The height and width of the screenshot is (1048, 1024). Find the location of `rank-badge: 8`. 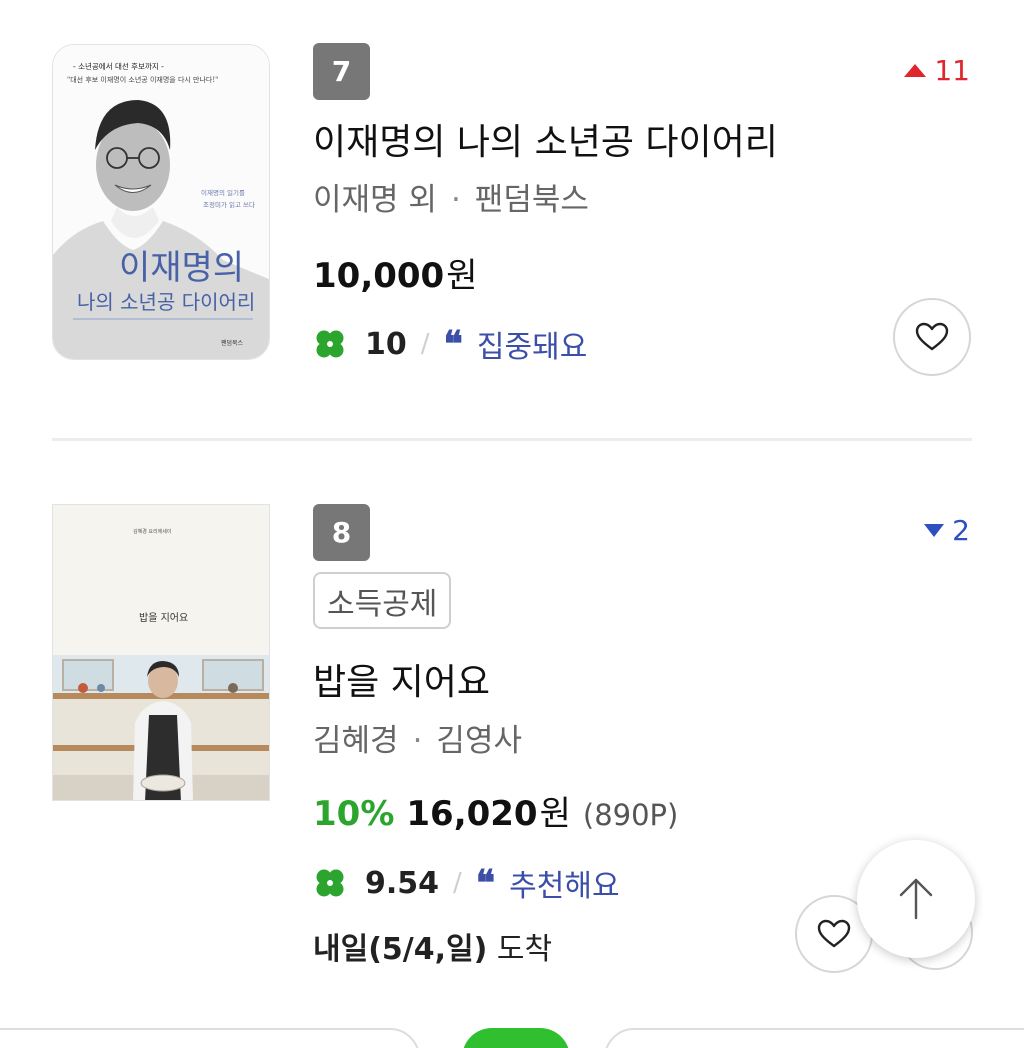

rank-badge: 8 is located at coordinates (341, 532).